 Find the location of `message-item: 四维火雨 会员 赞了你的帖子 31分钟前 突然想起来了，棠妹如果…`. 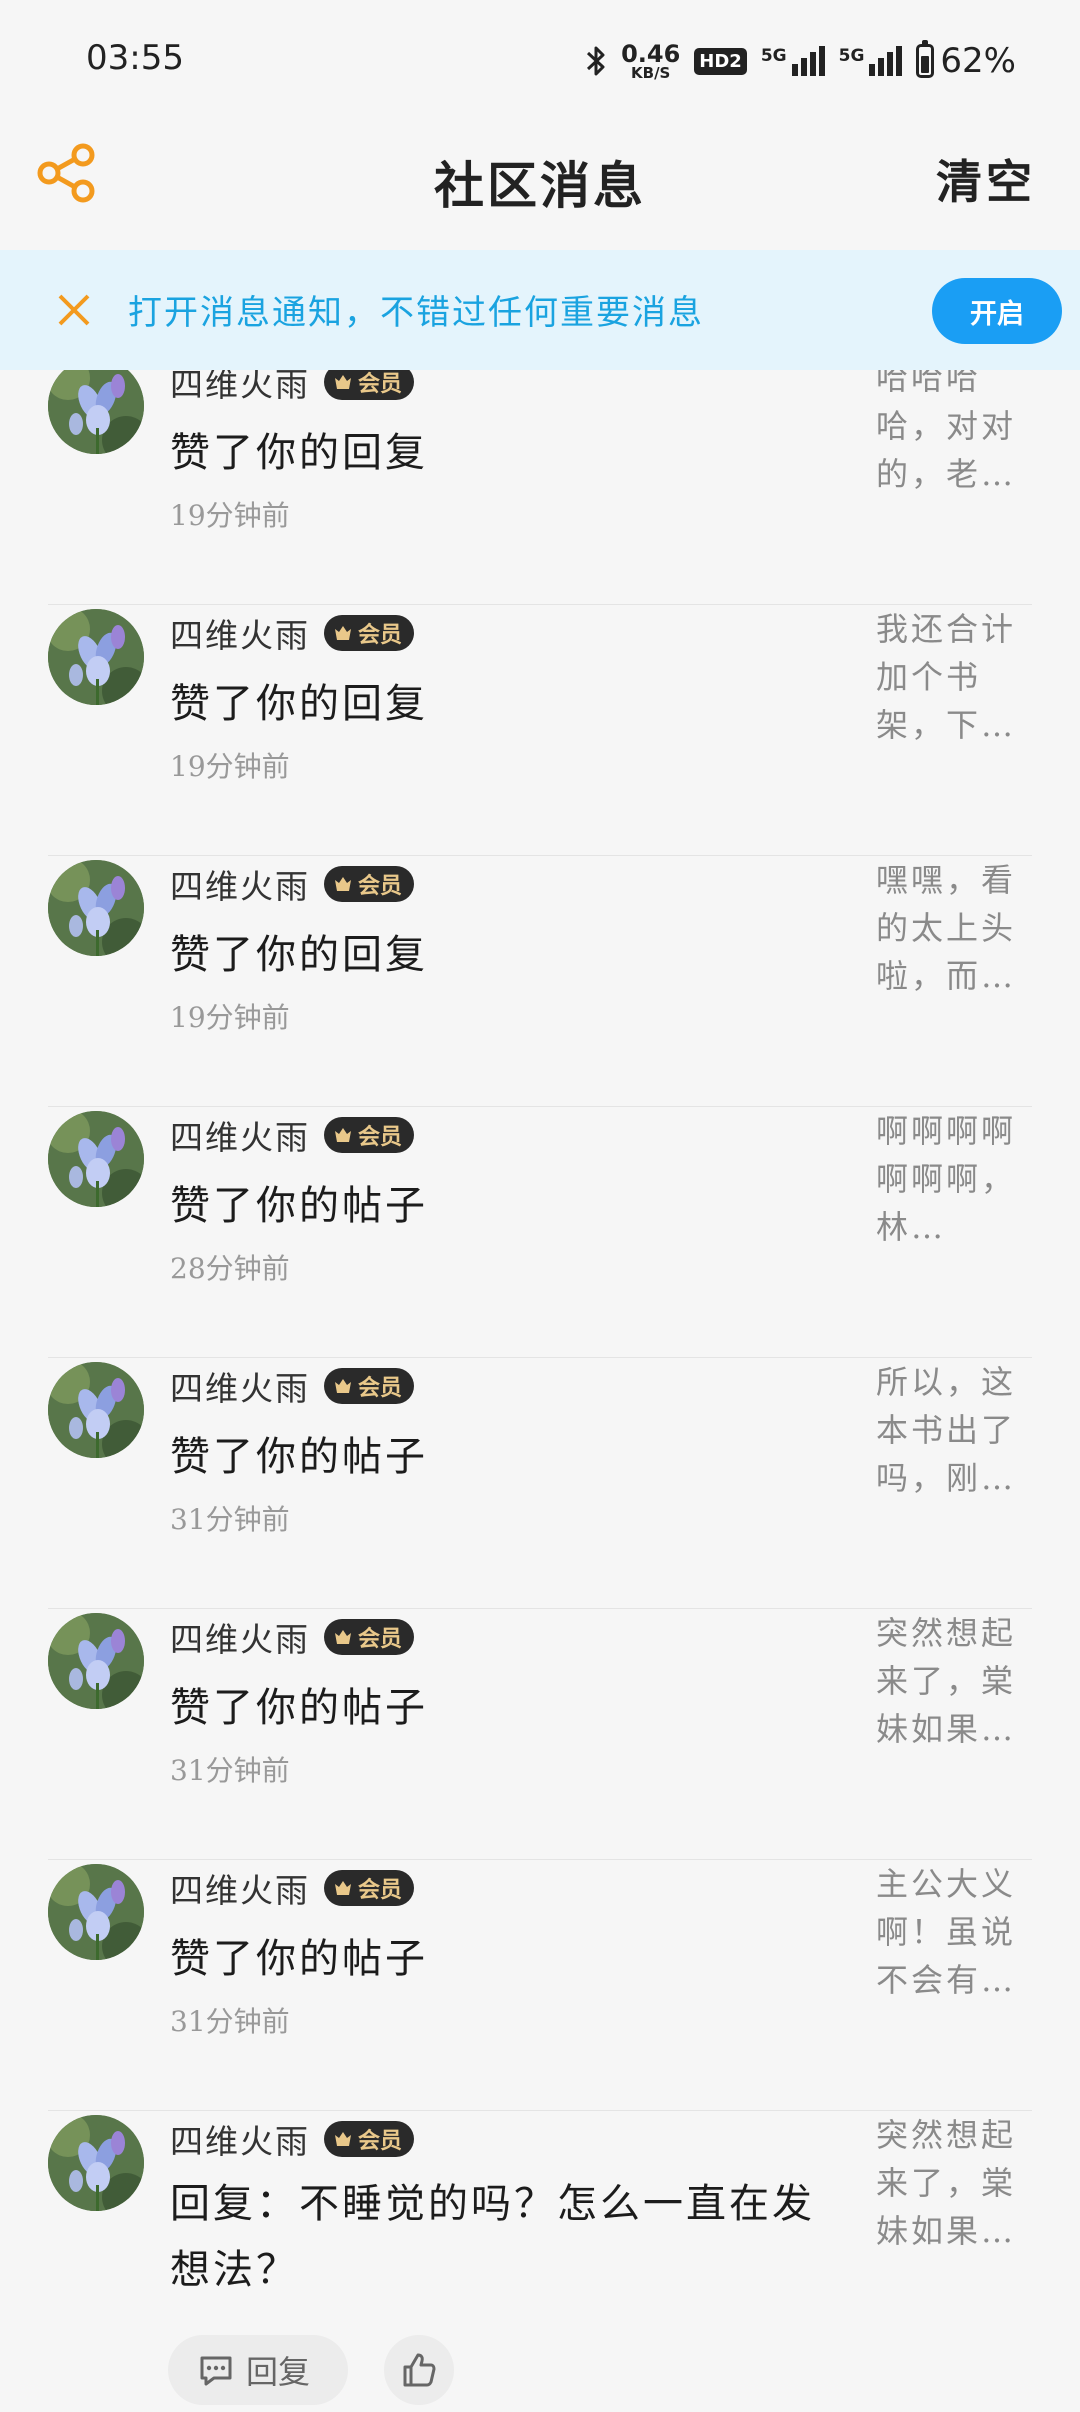

message-item: 四维火雨 会员 赞了你的帖子 31分钟前 突然想起来了，棠妹如果… is located at coordinates (540, 1734).